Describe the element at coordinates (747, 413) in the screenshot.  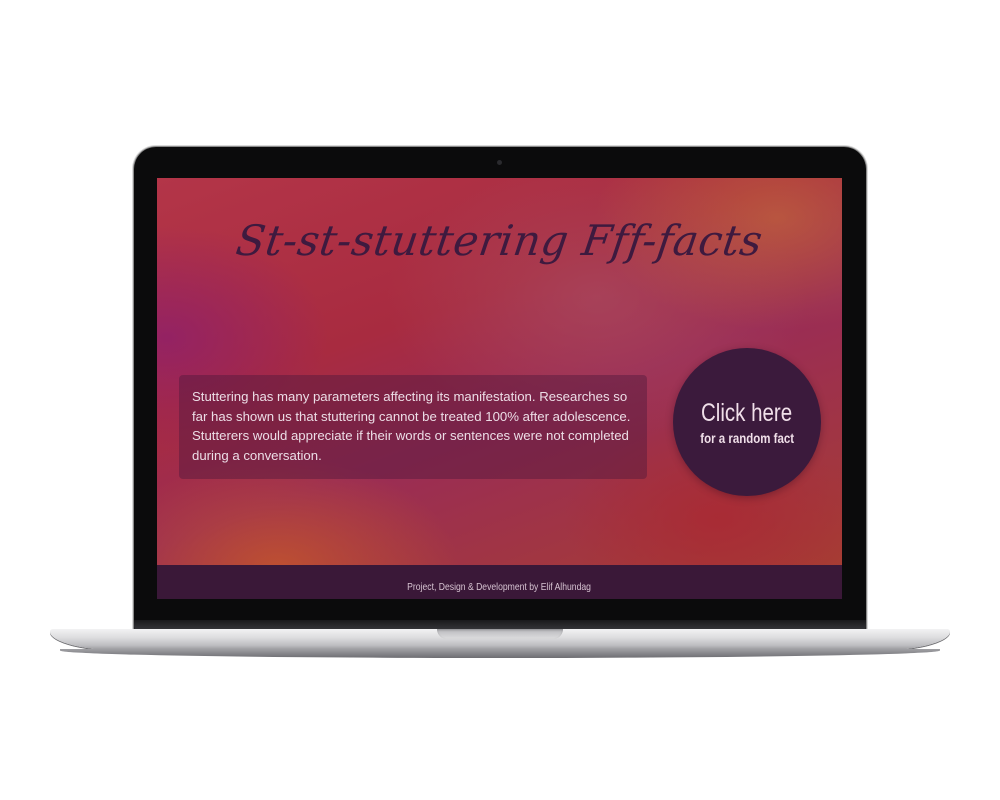
I see `random-fact-button-title: Click here` at that location.